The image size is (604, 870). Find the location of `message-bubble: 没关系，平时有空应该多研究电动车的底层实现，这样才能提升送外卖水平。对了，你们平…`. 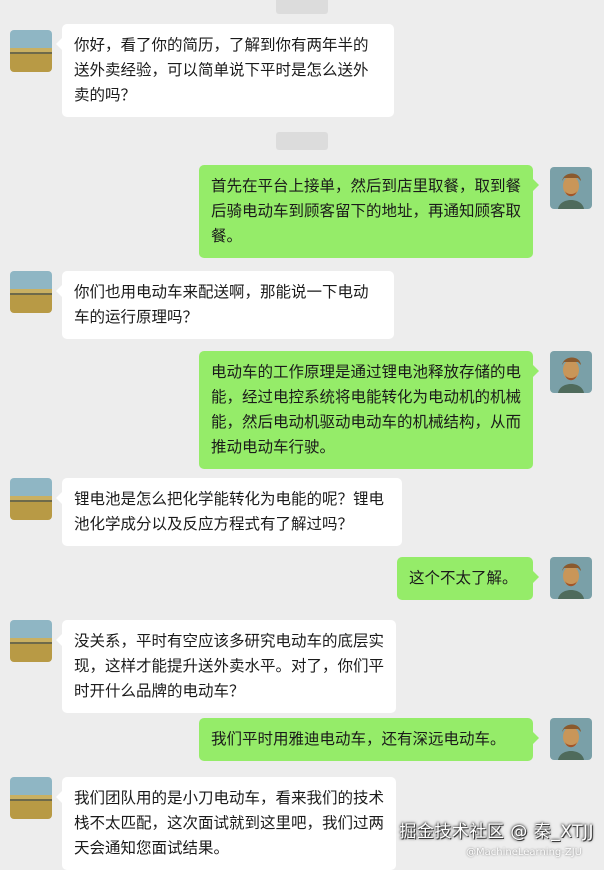

message-bubble: 没关系，平时有空应该多研究电动车的底层实现，这样才能提升送外卖水平。对了，你们平… is located at coordinates (226, 666).